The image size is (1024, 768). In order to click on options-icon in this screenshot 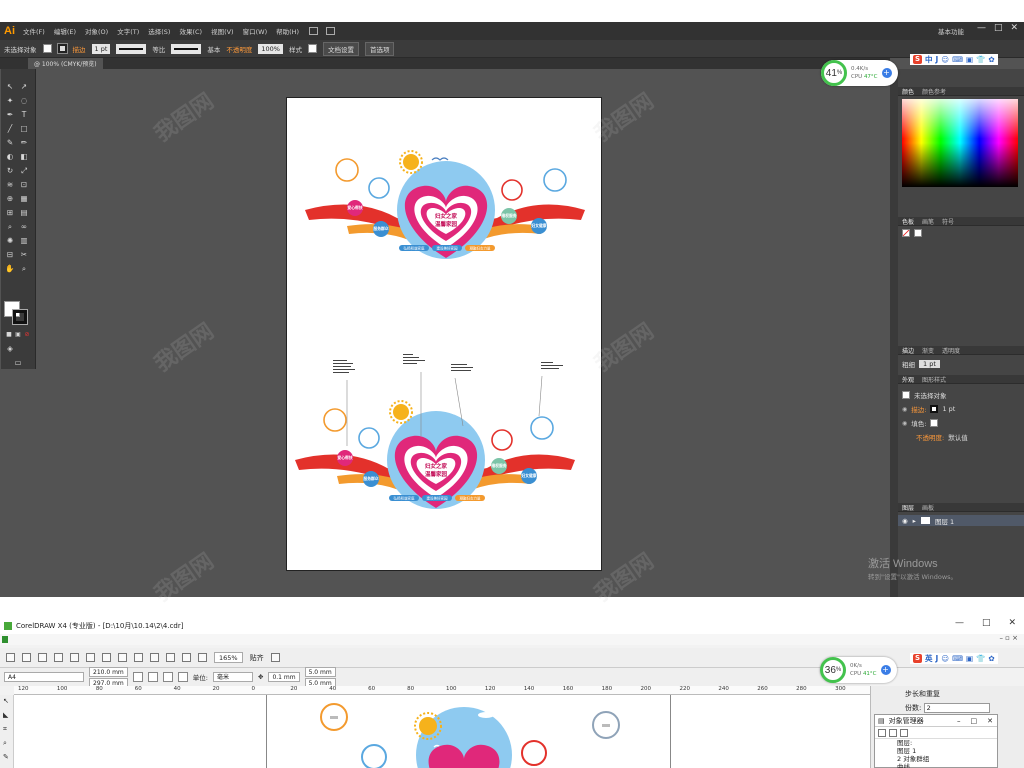, I will do `click(275, 657)`.